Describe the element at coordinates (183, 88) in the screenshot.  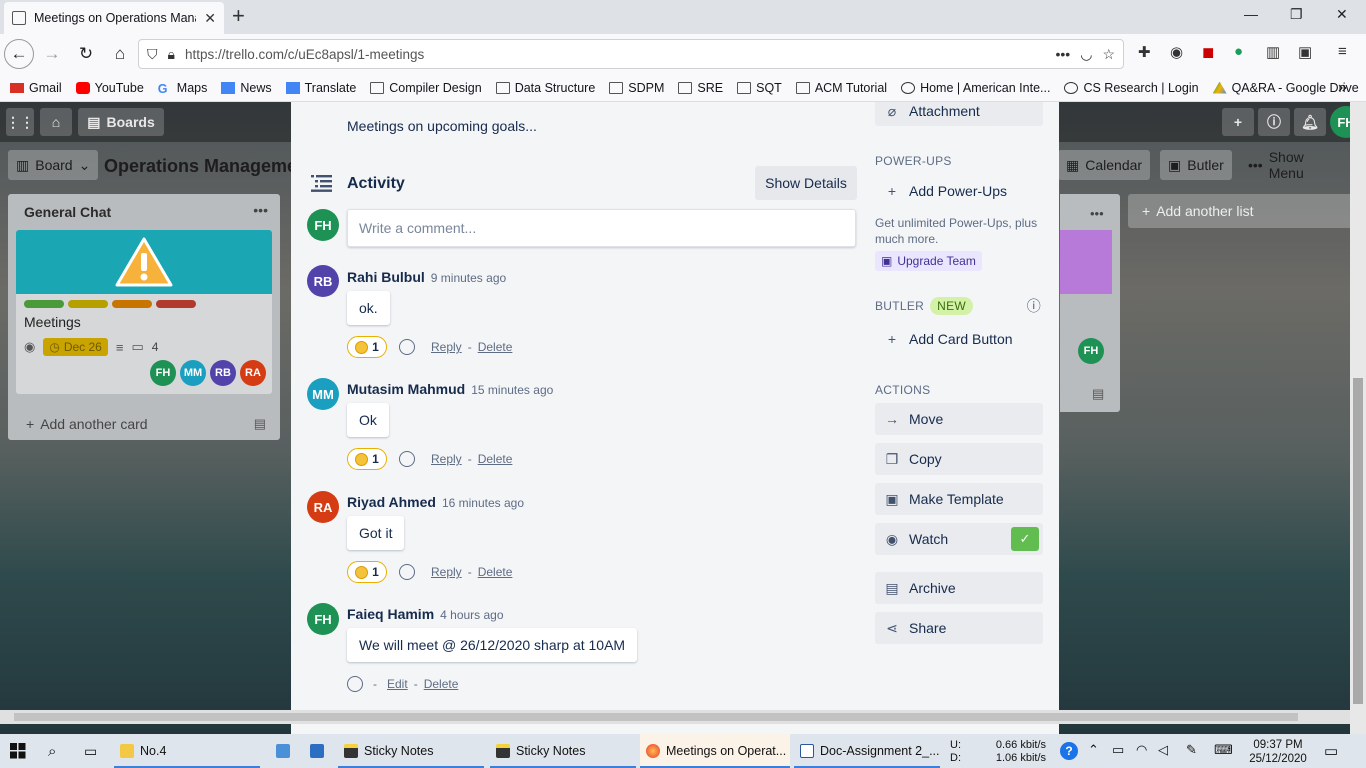
I see `bookmark-maps: G Maps` at that location.